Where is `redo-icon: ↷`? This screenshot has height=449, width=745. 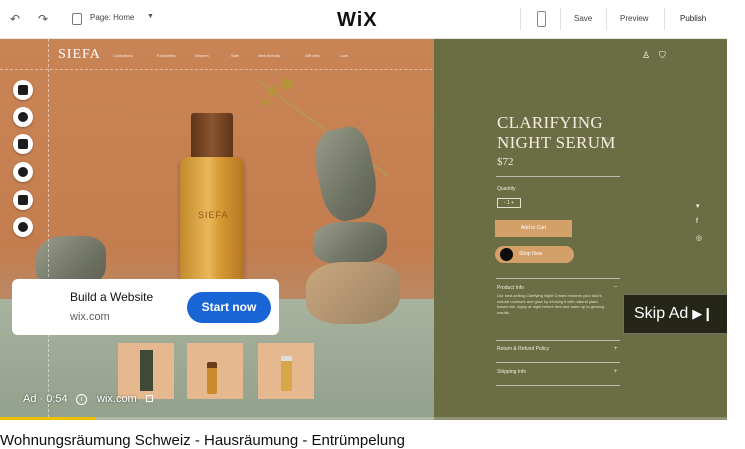
redo-icon: ↷ is located at coordinates (43, 19).